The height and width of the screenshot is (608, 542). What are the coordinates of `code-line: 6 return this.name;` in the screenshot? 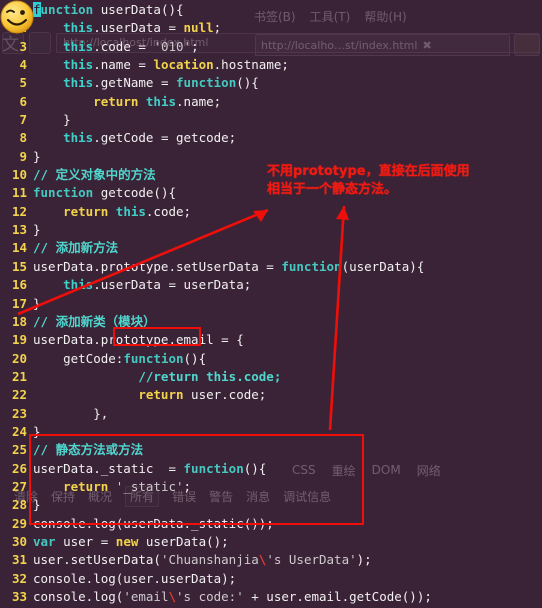 It's located at (271, 102).